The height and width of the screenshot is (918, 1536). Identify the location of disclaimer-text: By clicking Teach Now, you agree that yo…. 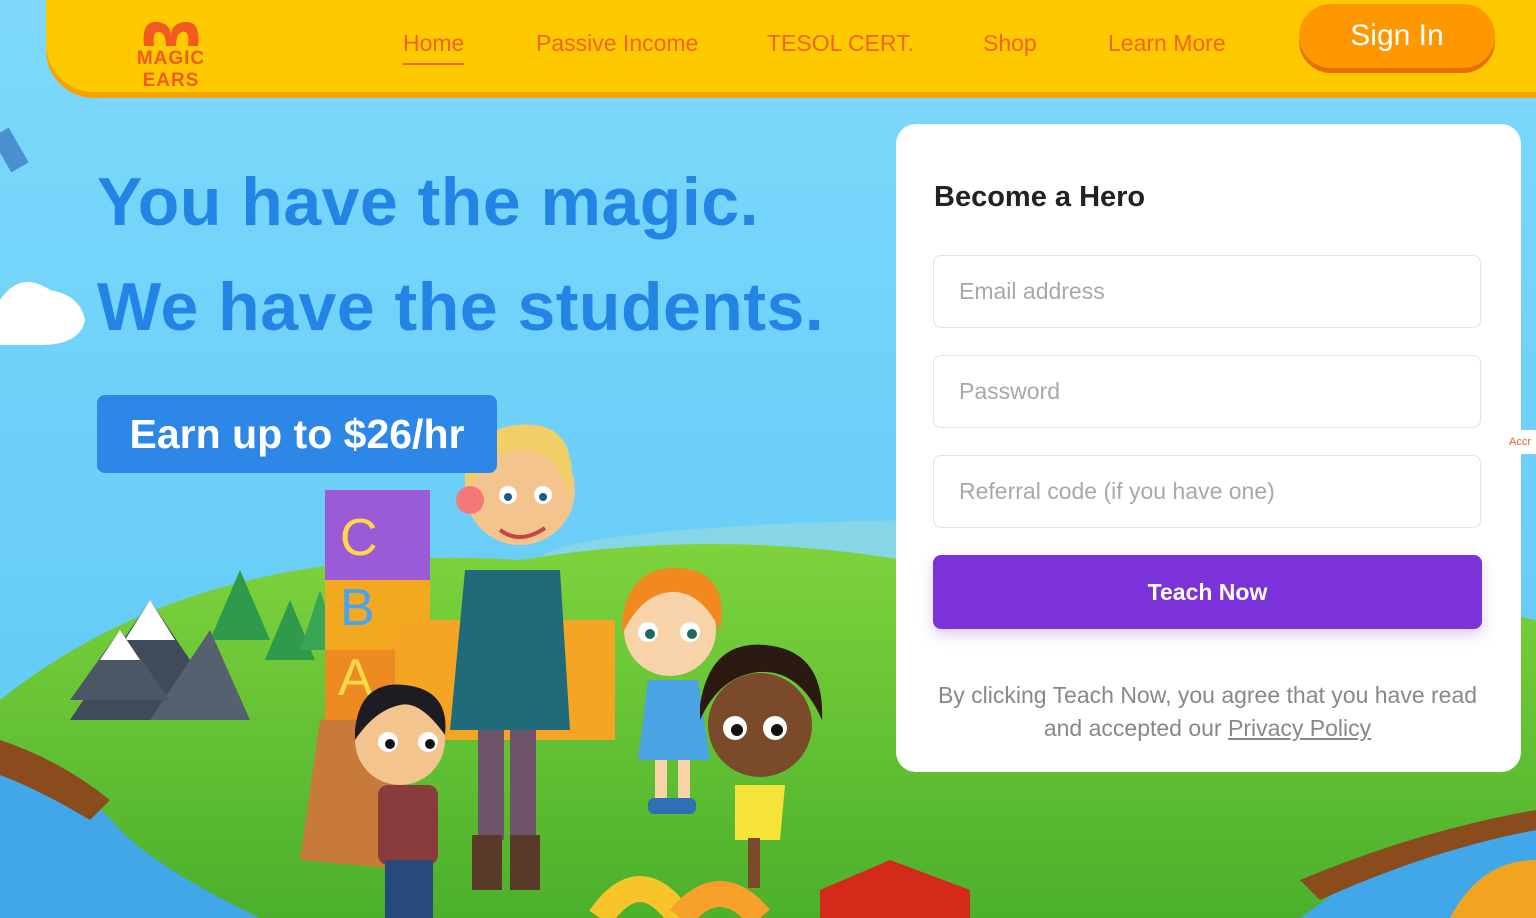
(1207, 711).